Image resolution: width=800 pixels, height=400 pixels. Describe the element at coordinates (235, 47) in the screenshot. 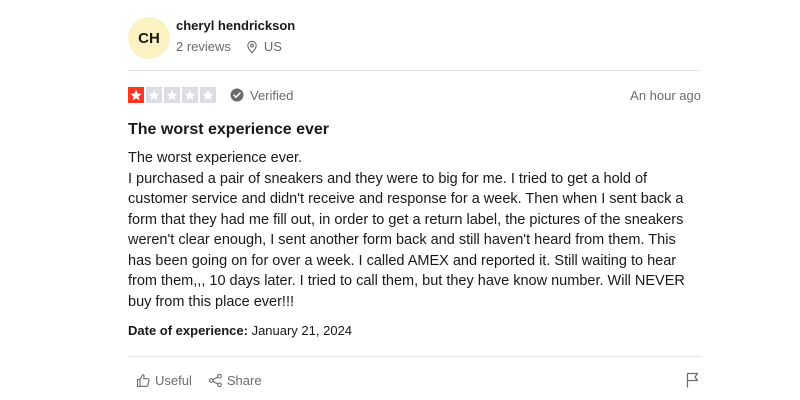

I see `reviewer-meta: 2 reviews US` at that location.